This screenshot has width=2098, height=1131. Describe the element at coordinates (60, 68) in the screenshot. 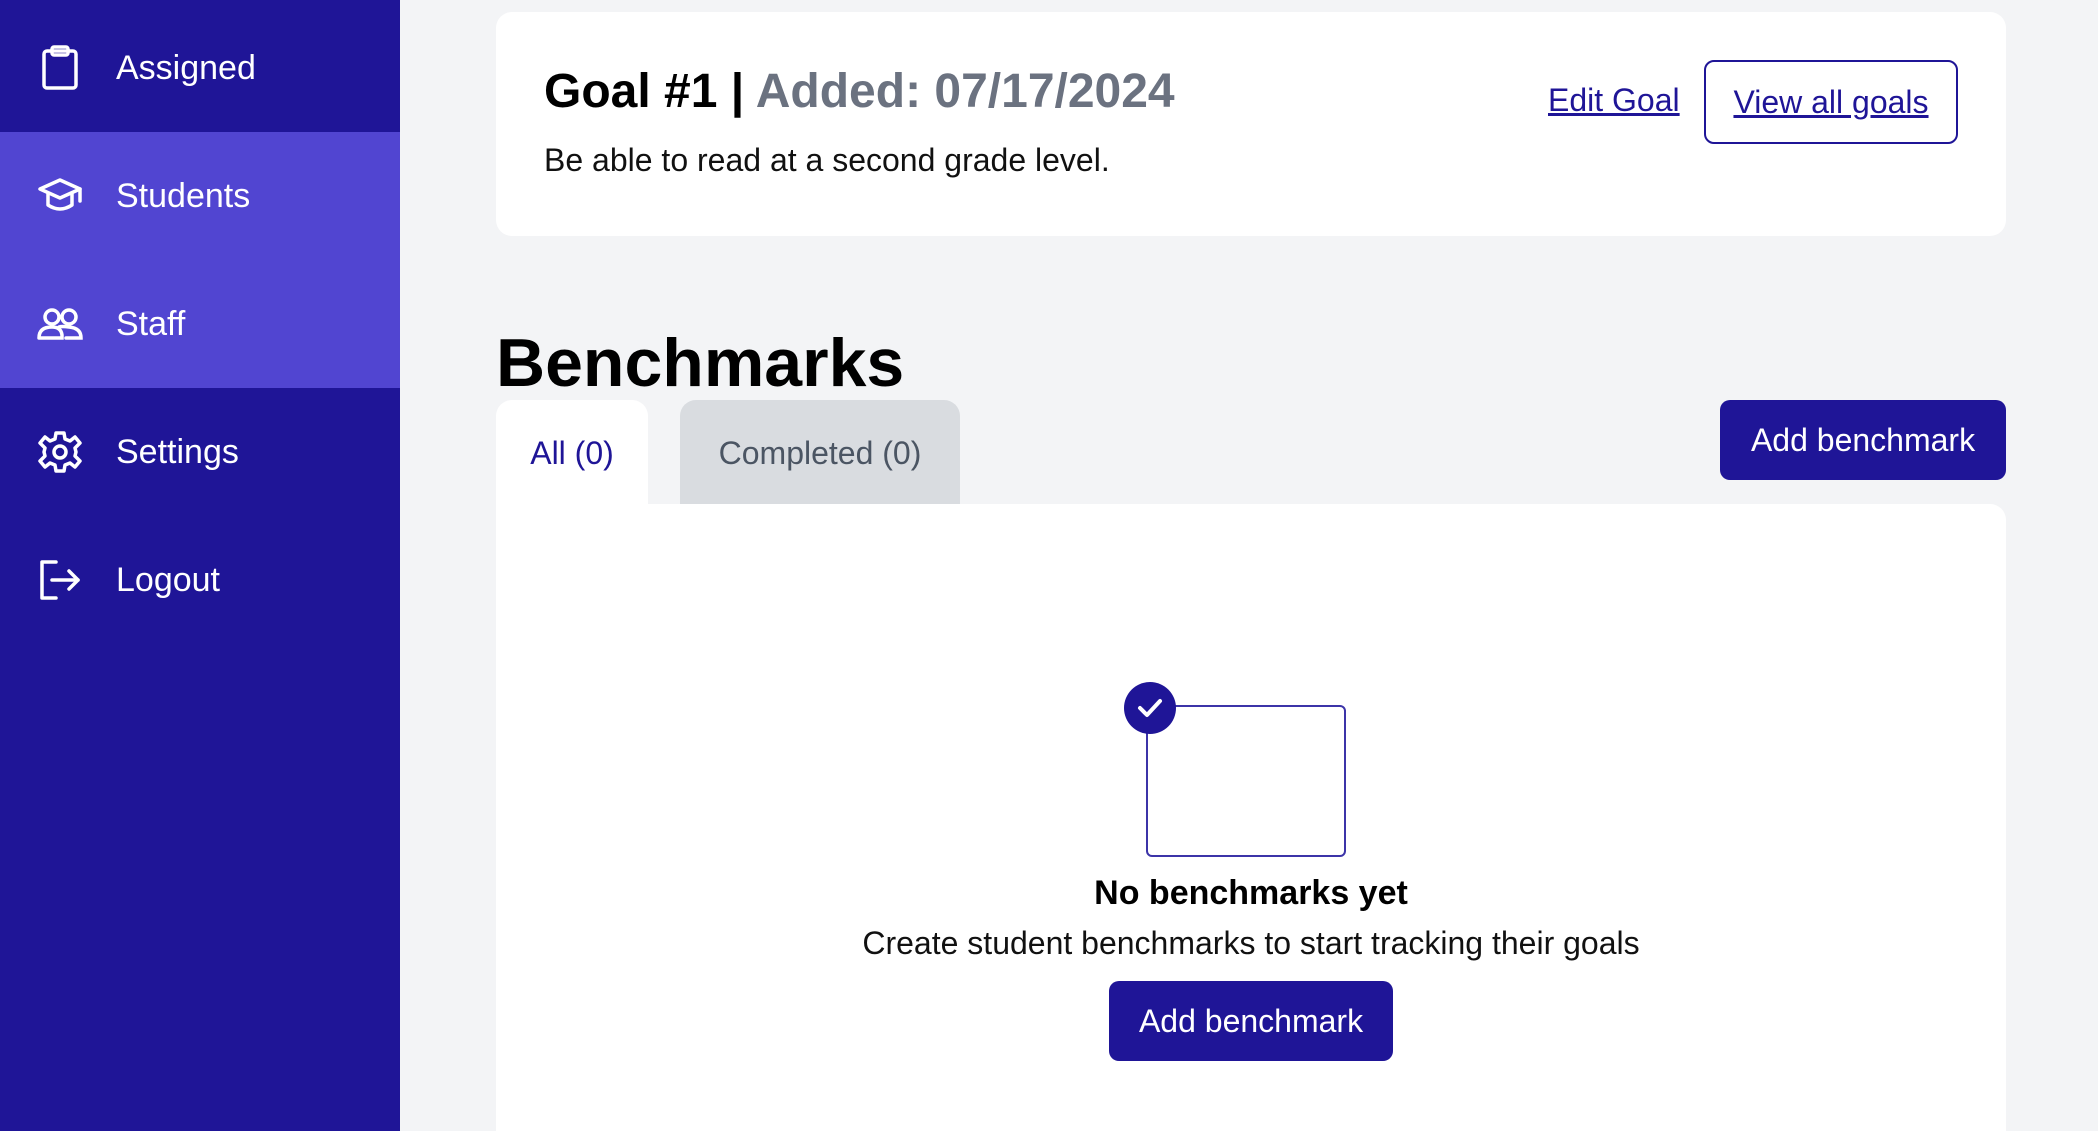

I see `clipboard-icon` at that location.